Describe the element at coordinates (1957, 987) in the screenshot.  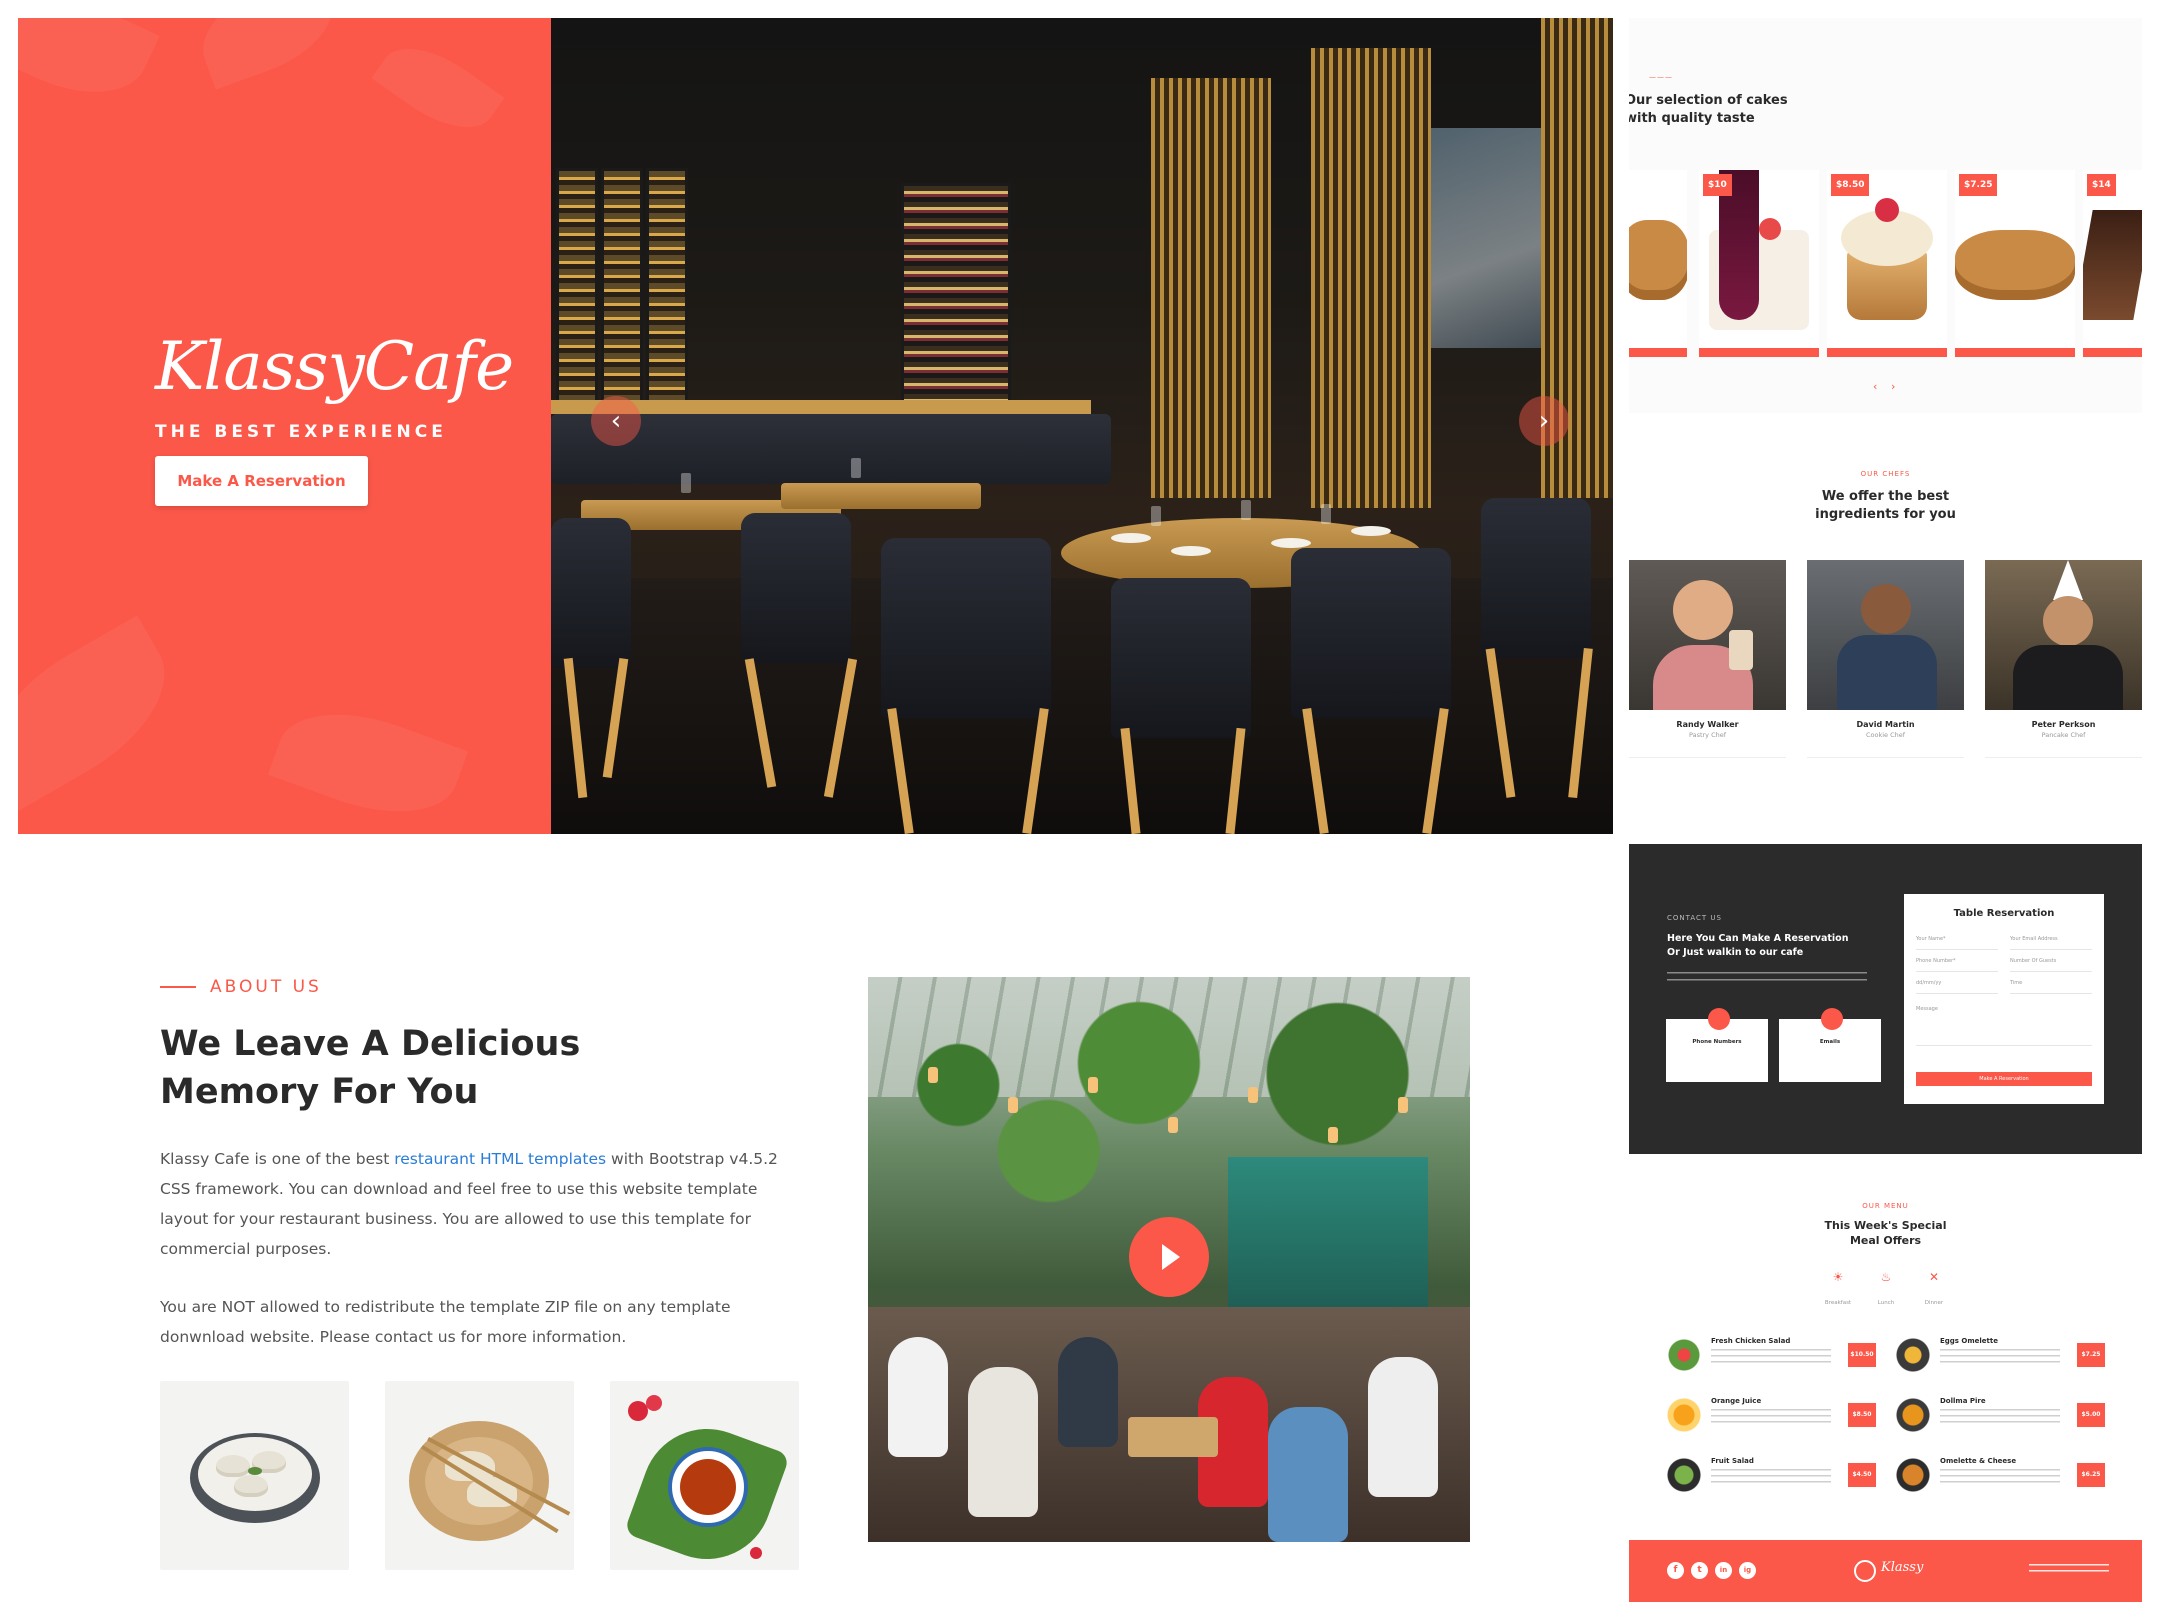
I see `date-input: dd/mm/yy` at that location.